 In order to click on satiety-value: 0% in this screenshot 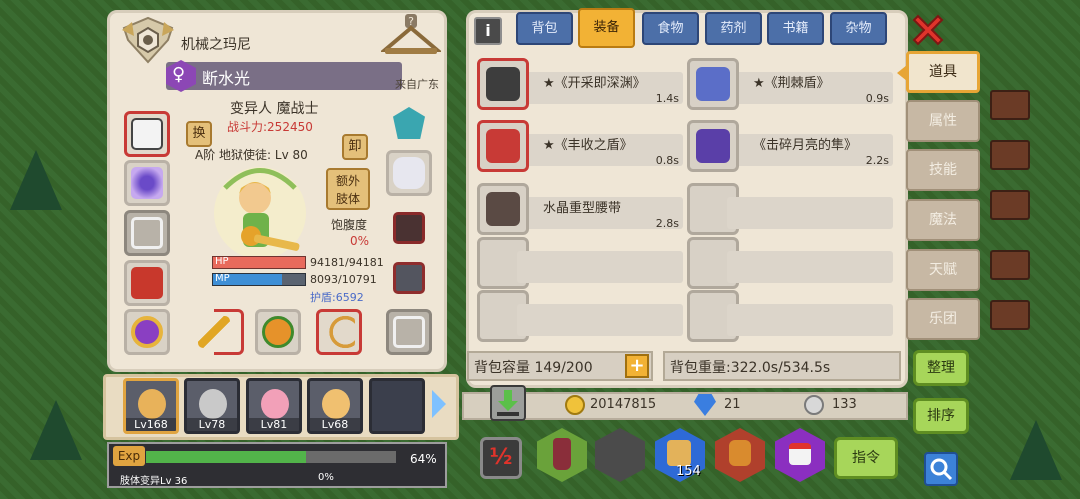, I will do `click(360, 241)`.